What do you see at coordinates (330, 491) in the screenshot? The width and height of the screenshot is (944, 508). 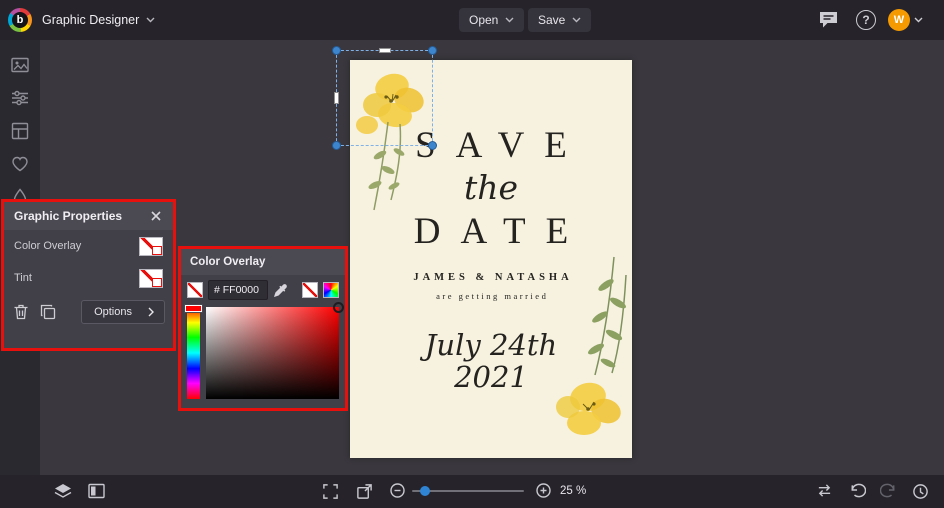 I see `fit-to-screen-icon` at bounding box center [330, 491].